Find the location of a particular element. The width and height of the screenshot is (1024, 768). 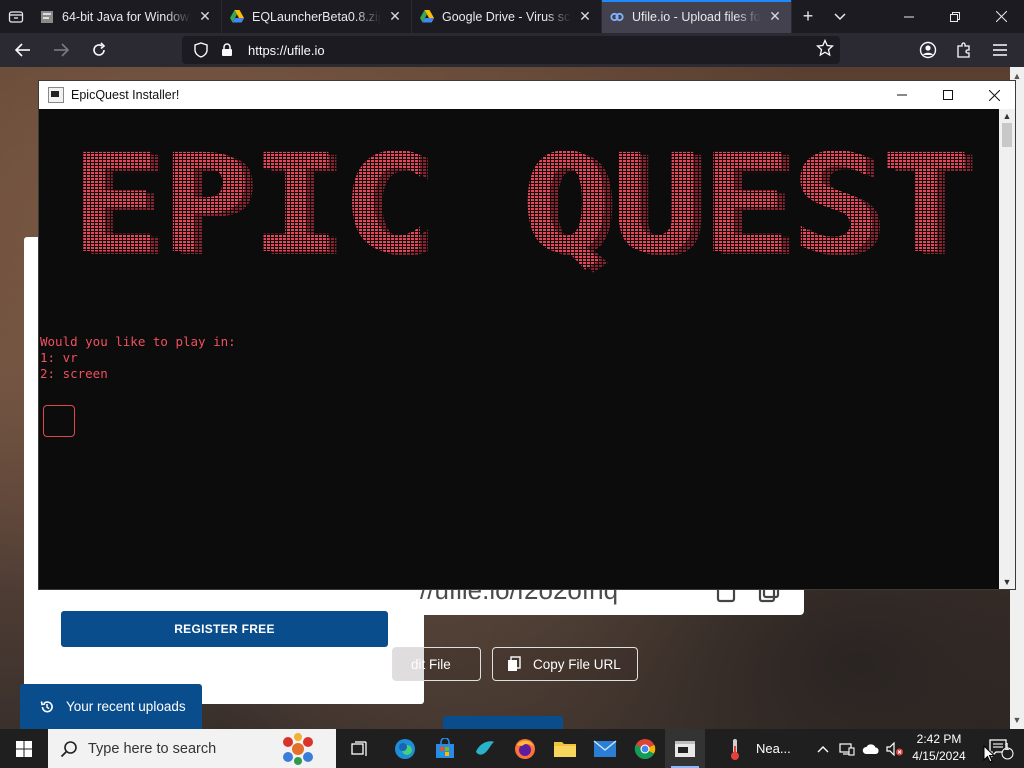

start-button is located at coordinates (24, 748).